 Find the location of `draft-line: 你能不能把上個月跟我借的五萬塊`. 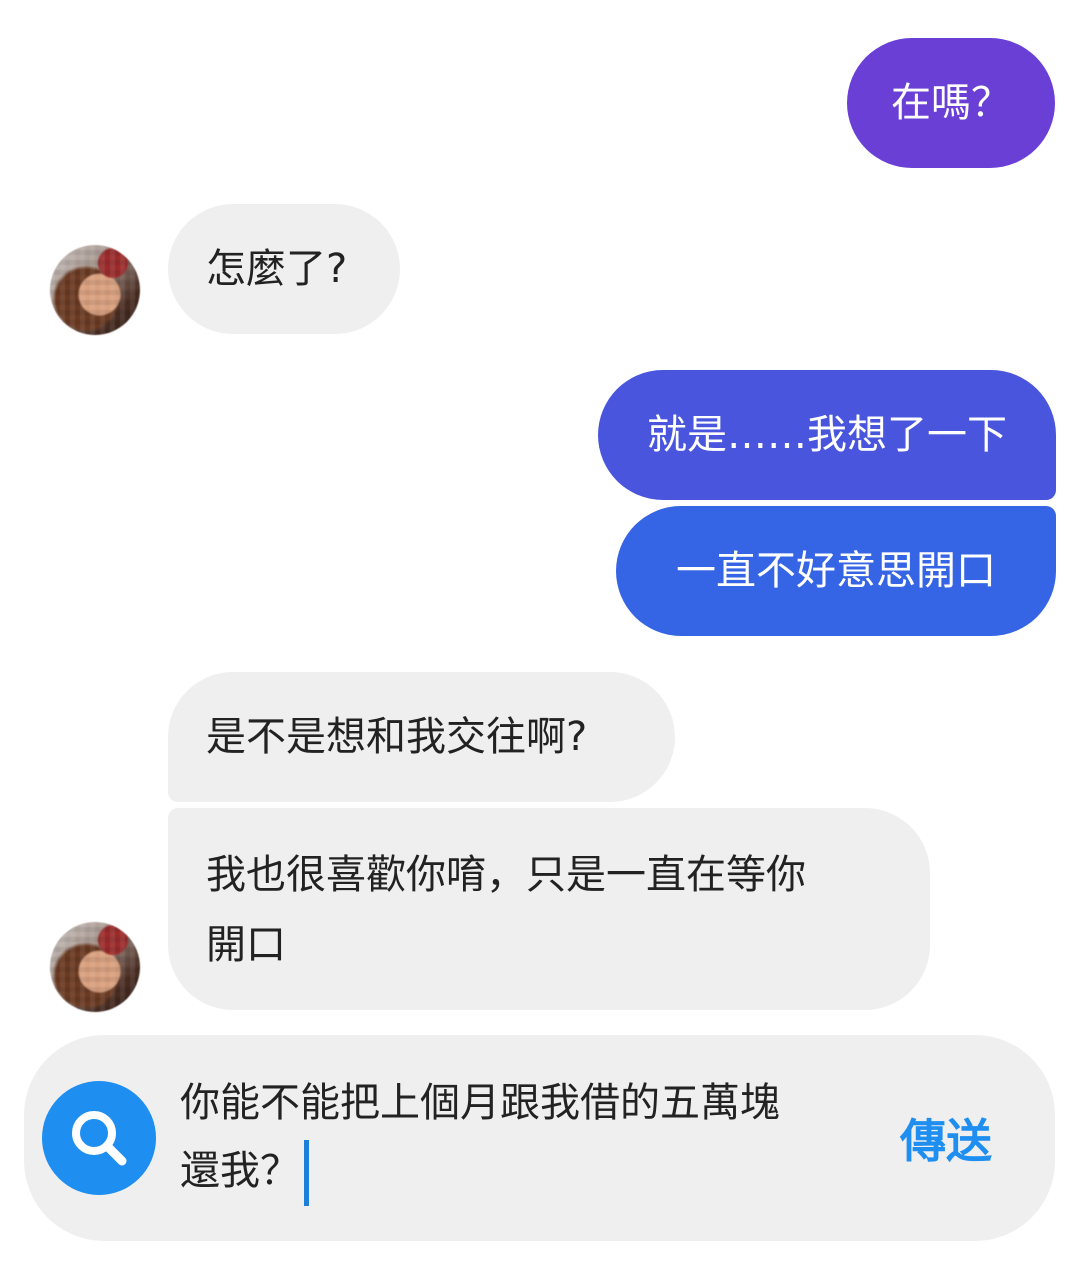

draft-line: 你能不能把上個月跟我借的五萬塊 is located at coordinates (480, 1103).